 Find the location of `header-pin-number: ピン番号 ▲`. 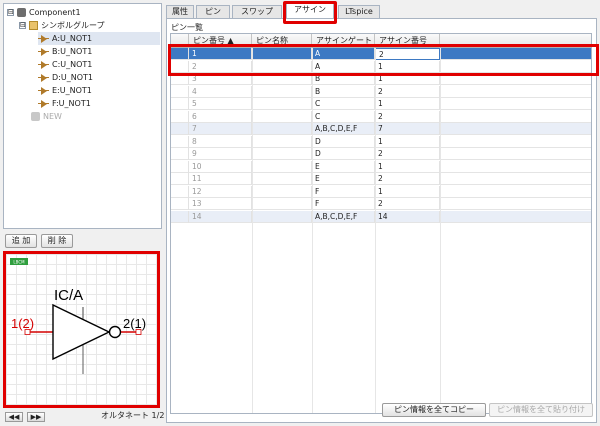

header-pin-number: ピン番号 ▲ is located at coordinates (220, 41).